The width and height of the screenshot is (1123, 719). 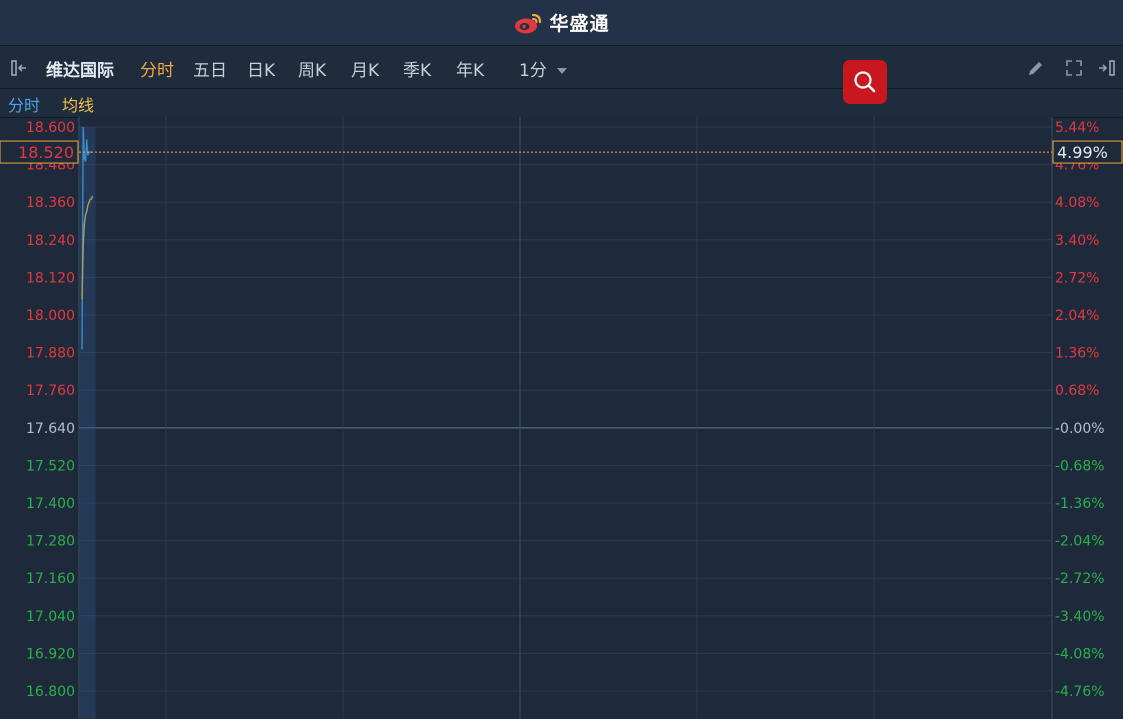 What do you see at coordinates (1080, 466) in the screenshot?
I see `pct-tick-label: -0.68%` at bounding box center [1080, 466].